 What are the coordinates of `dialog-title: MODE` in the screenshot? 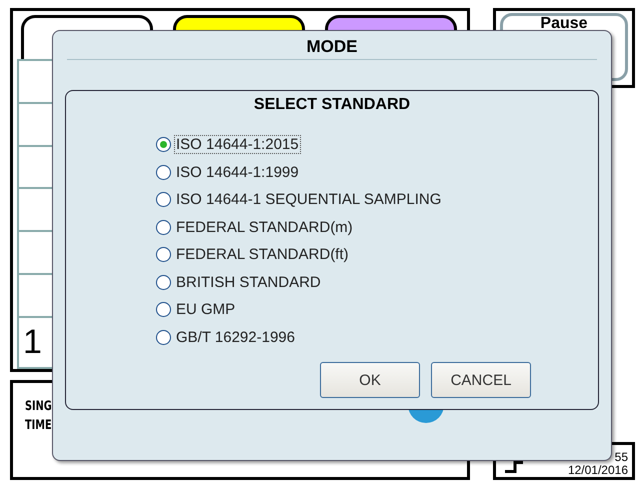 It's located at (332, 47).